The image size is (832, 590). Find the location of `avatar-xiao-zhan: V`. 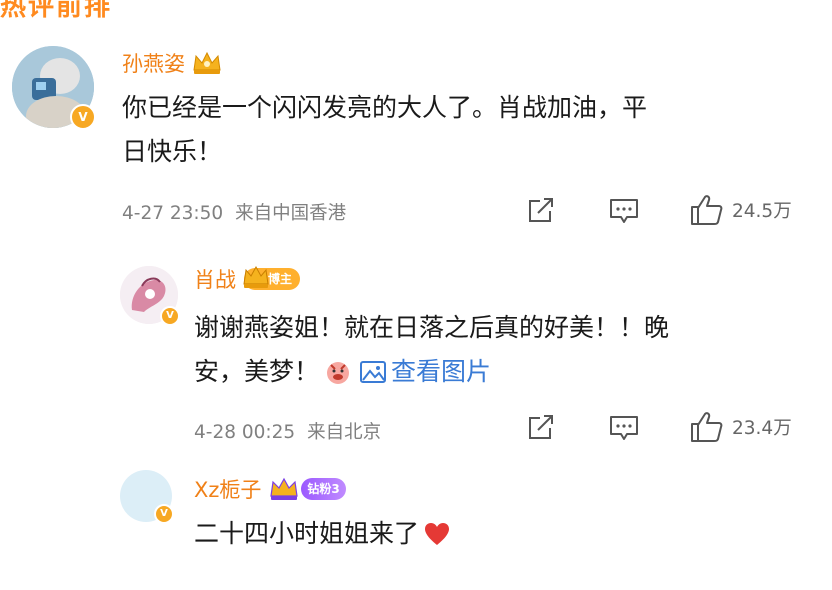

avatar-xiao-zhan: V is located at coordinates (150, 296).